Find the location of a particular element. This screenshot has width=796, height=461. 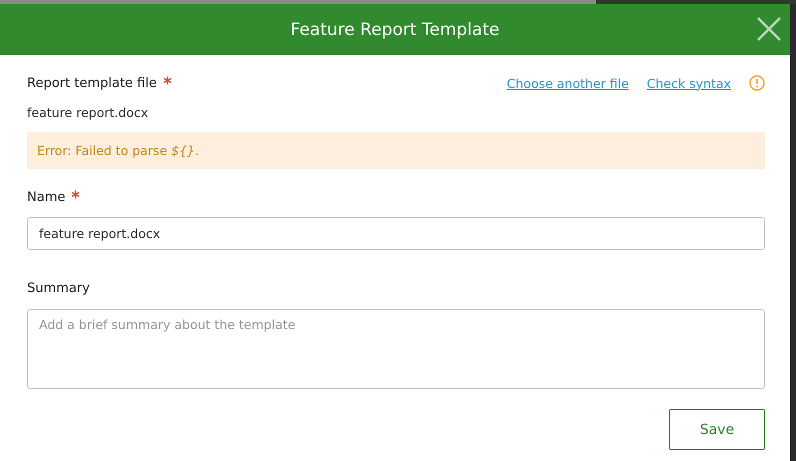

close-button is located at coordinates (769, 29).